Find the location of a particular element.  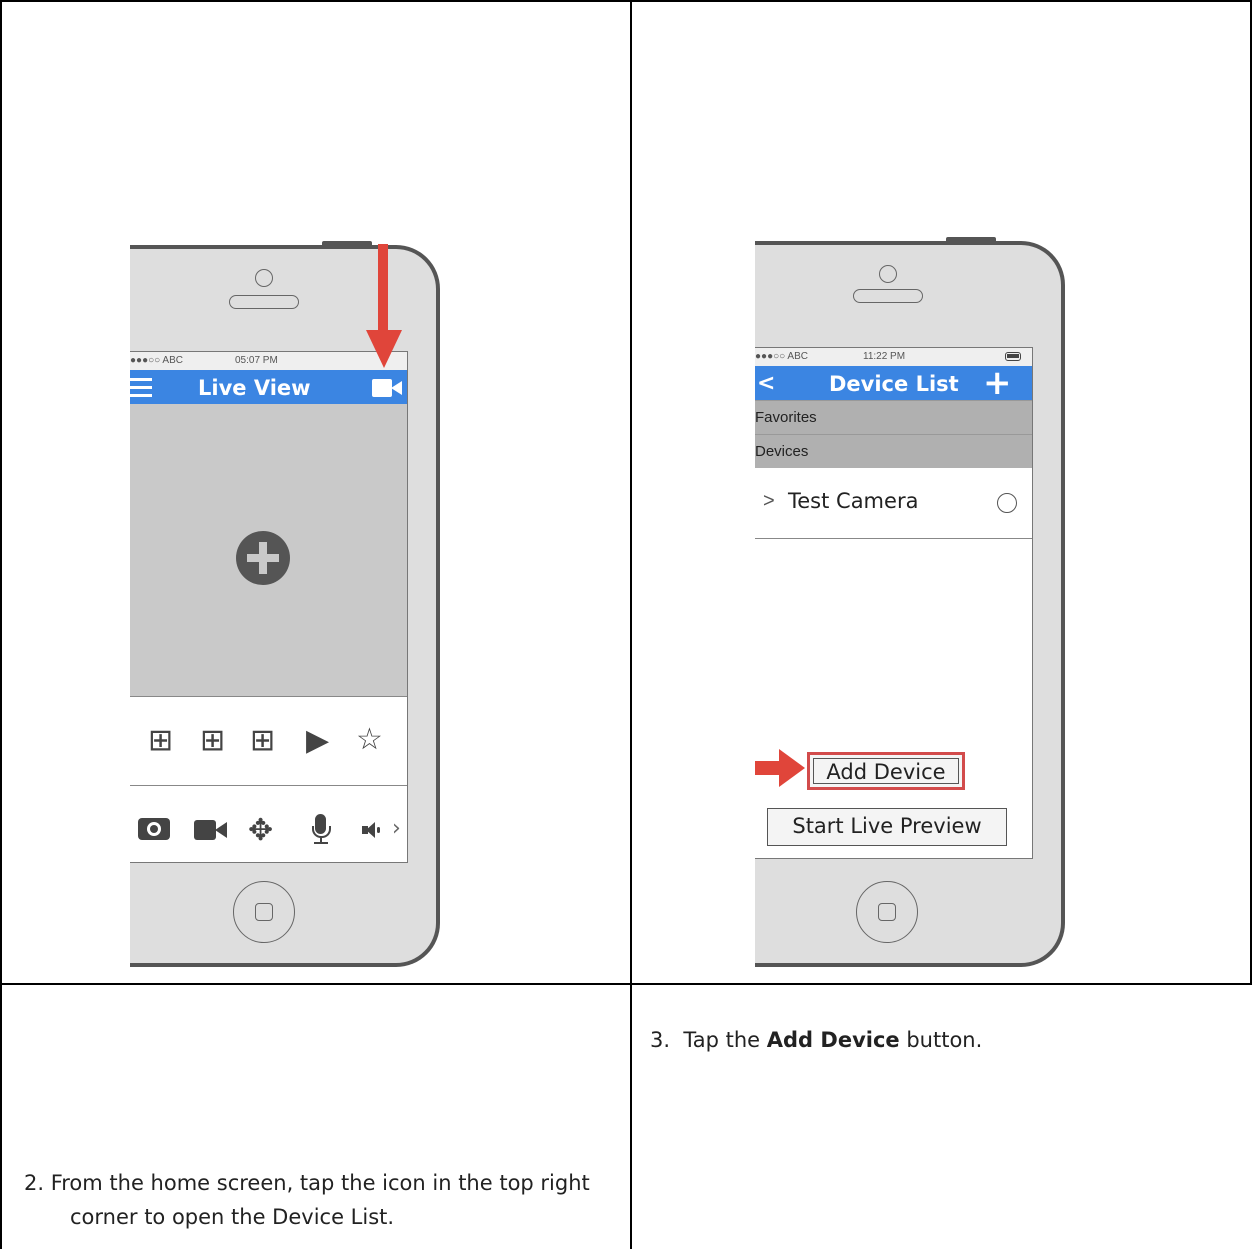

home-button is located at coordinates (264, 912).